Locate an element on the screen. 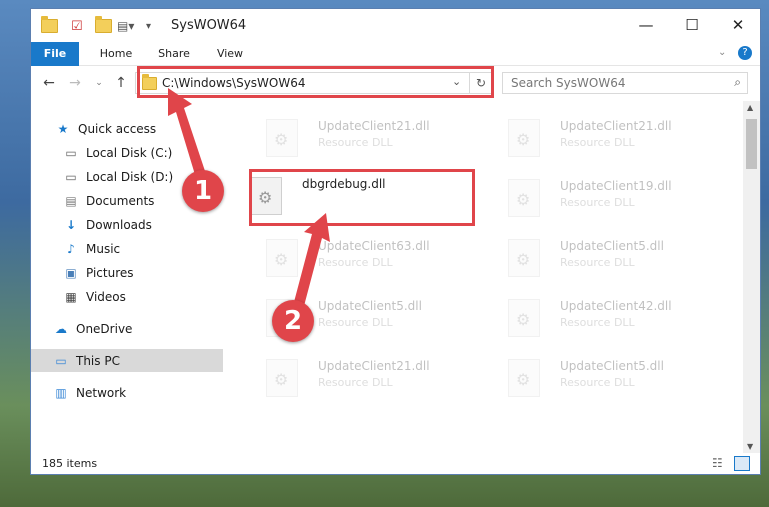  callout-badge-2: 2 is located at coordinates (293, 321).